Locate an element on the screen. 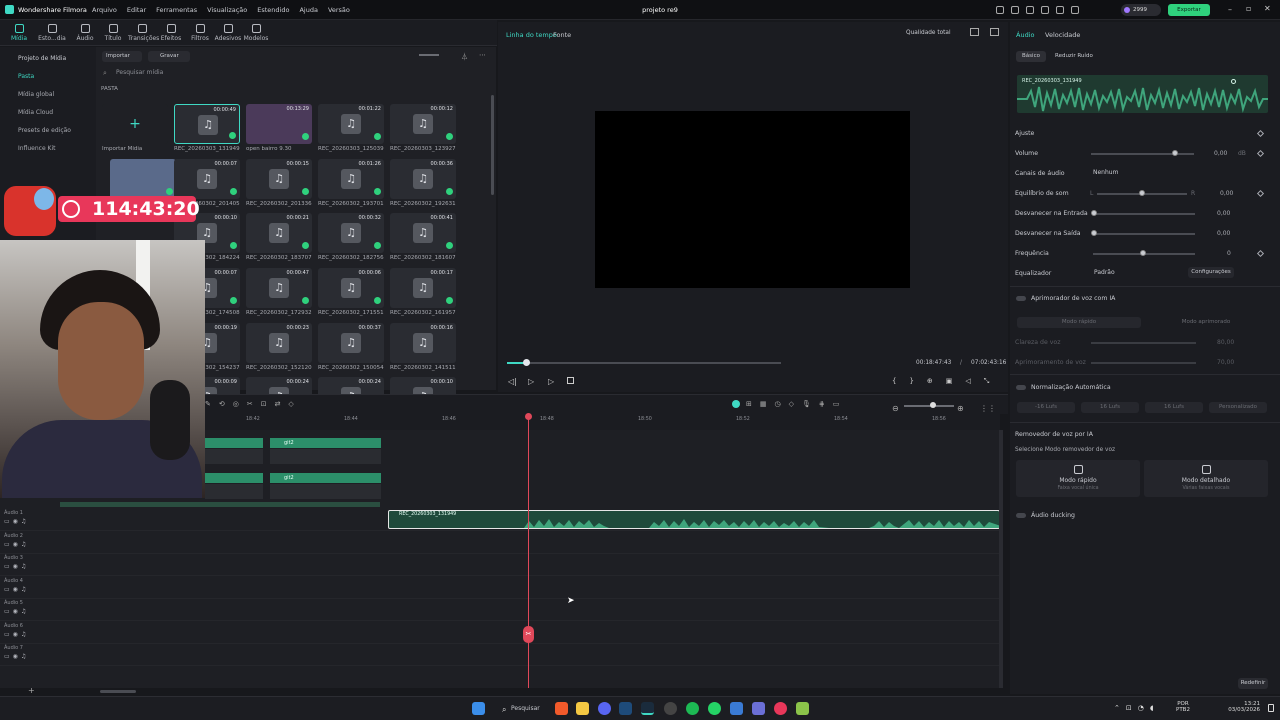  close-icon: ✕ is located at coordinates (1267, 8).